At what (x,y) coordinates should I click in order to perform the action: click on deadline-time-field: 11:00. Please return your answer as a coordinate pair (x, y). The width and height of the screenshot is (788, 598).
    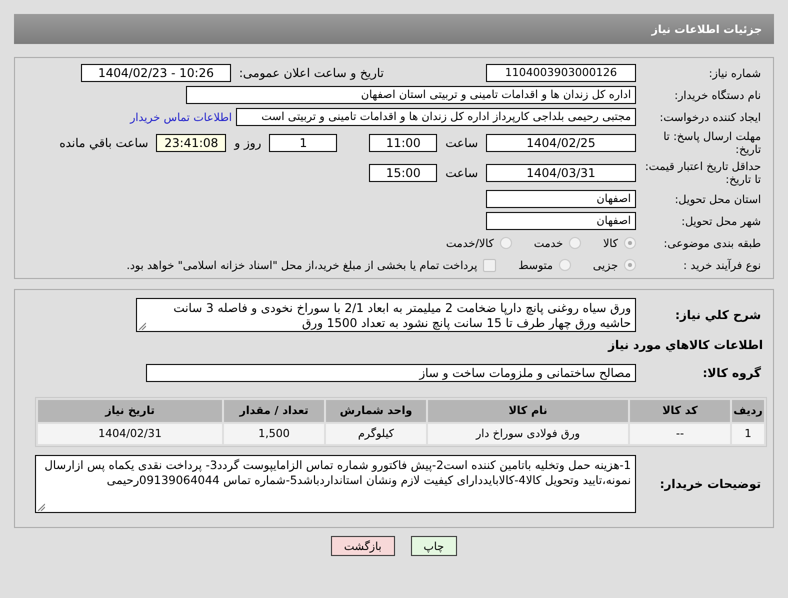
    Looking at the image, I should click on (403, 143).